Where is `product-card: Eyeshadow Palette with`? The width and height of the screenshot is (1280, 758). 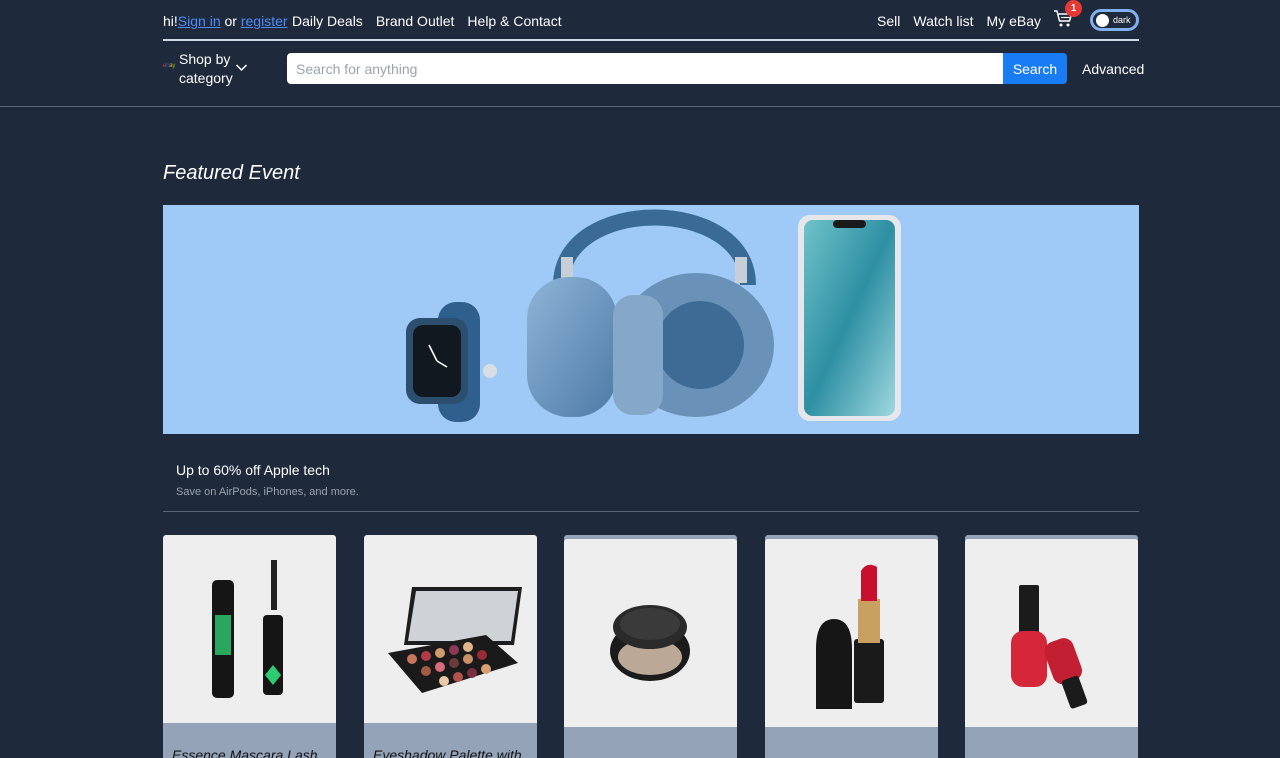 product-card: Eyeshadow Palette with is located at coordinates (450, 646).